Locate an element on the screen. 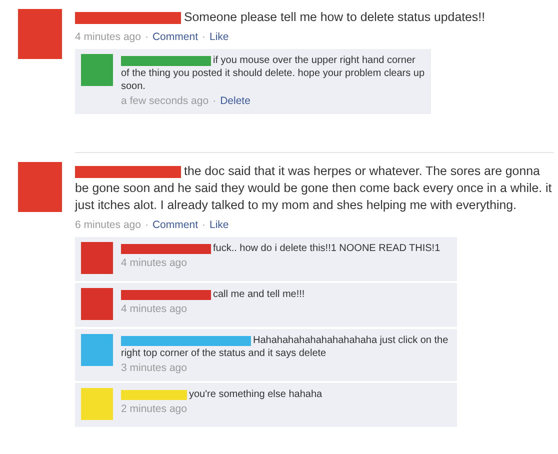  action-link: Delete is located at coordinates (235, 101).